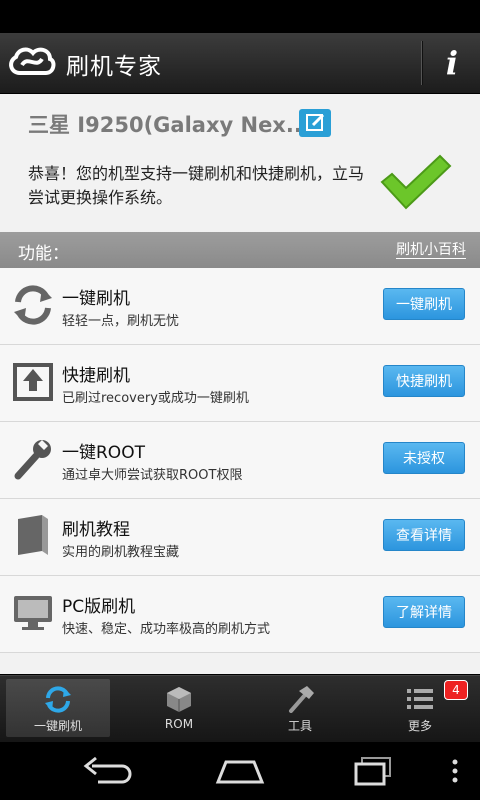 The width and height of the screenshot is (480, 800). What do you see at coordinates (240, 16) in the screenshot?
I see `status-bar` at bounding box center [240, 16].